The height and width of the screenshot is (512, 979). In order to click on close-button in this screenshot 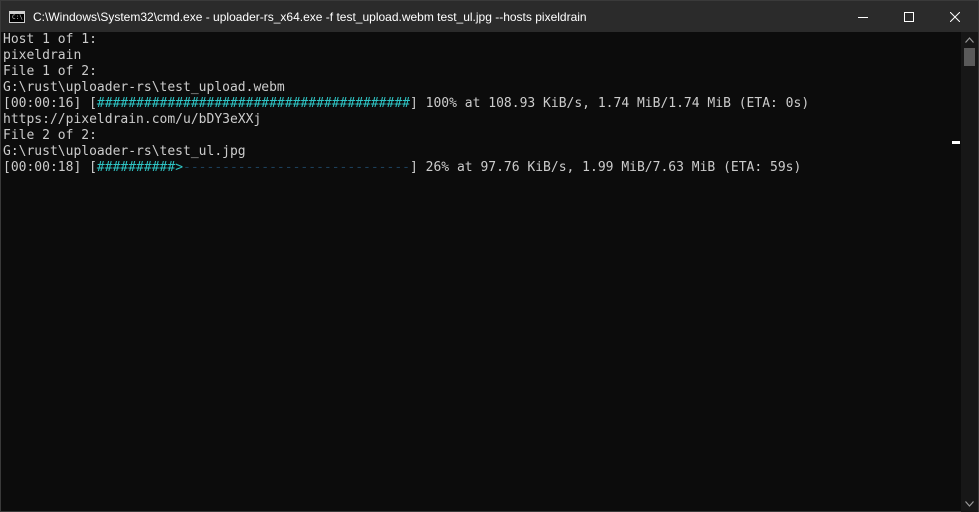, I will do `click(955, 16)`.